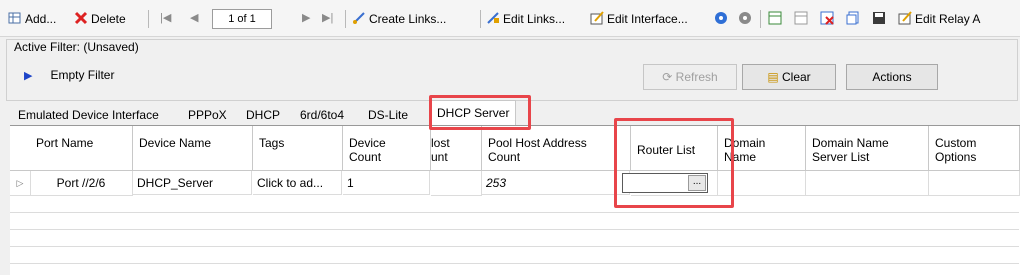 The height and width of the screenshot is (275, 1020). Describe the element at coordinates (974, 148) in the screenshot. I see `column-header-custom-options: Custom Options` at that location.